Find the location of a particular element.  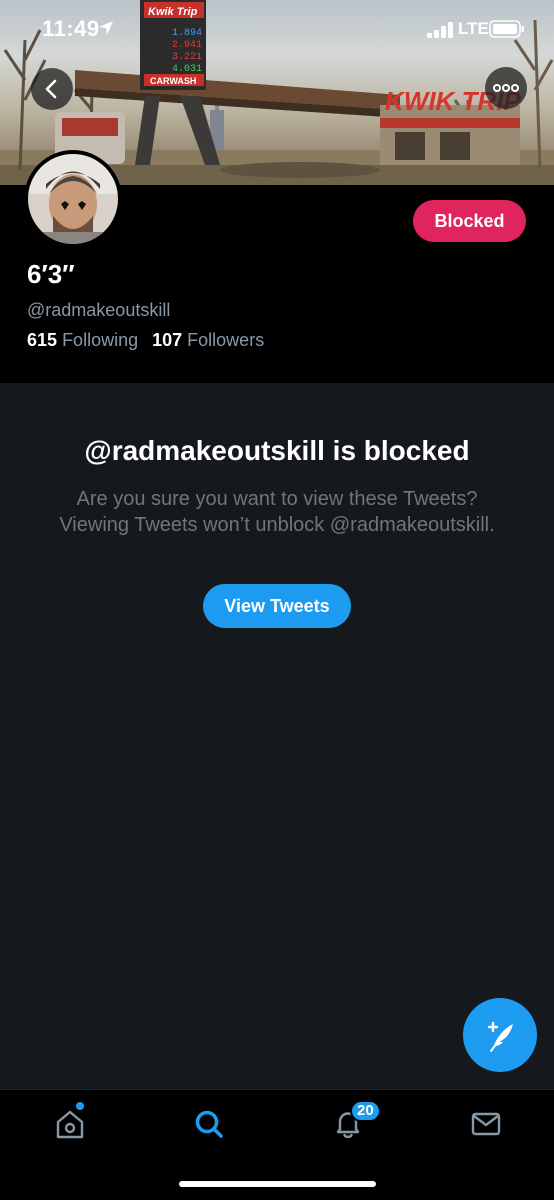

signal-bars-icon is located at coordinates (440, 30).